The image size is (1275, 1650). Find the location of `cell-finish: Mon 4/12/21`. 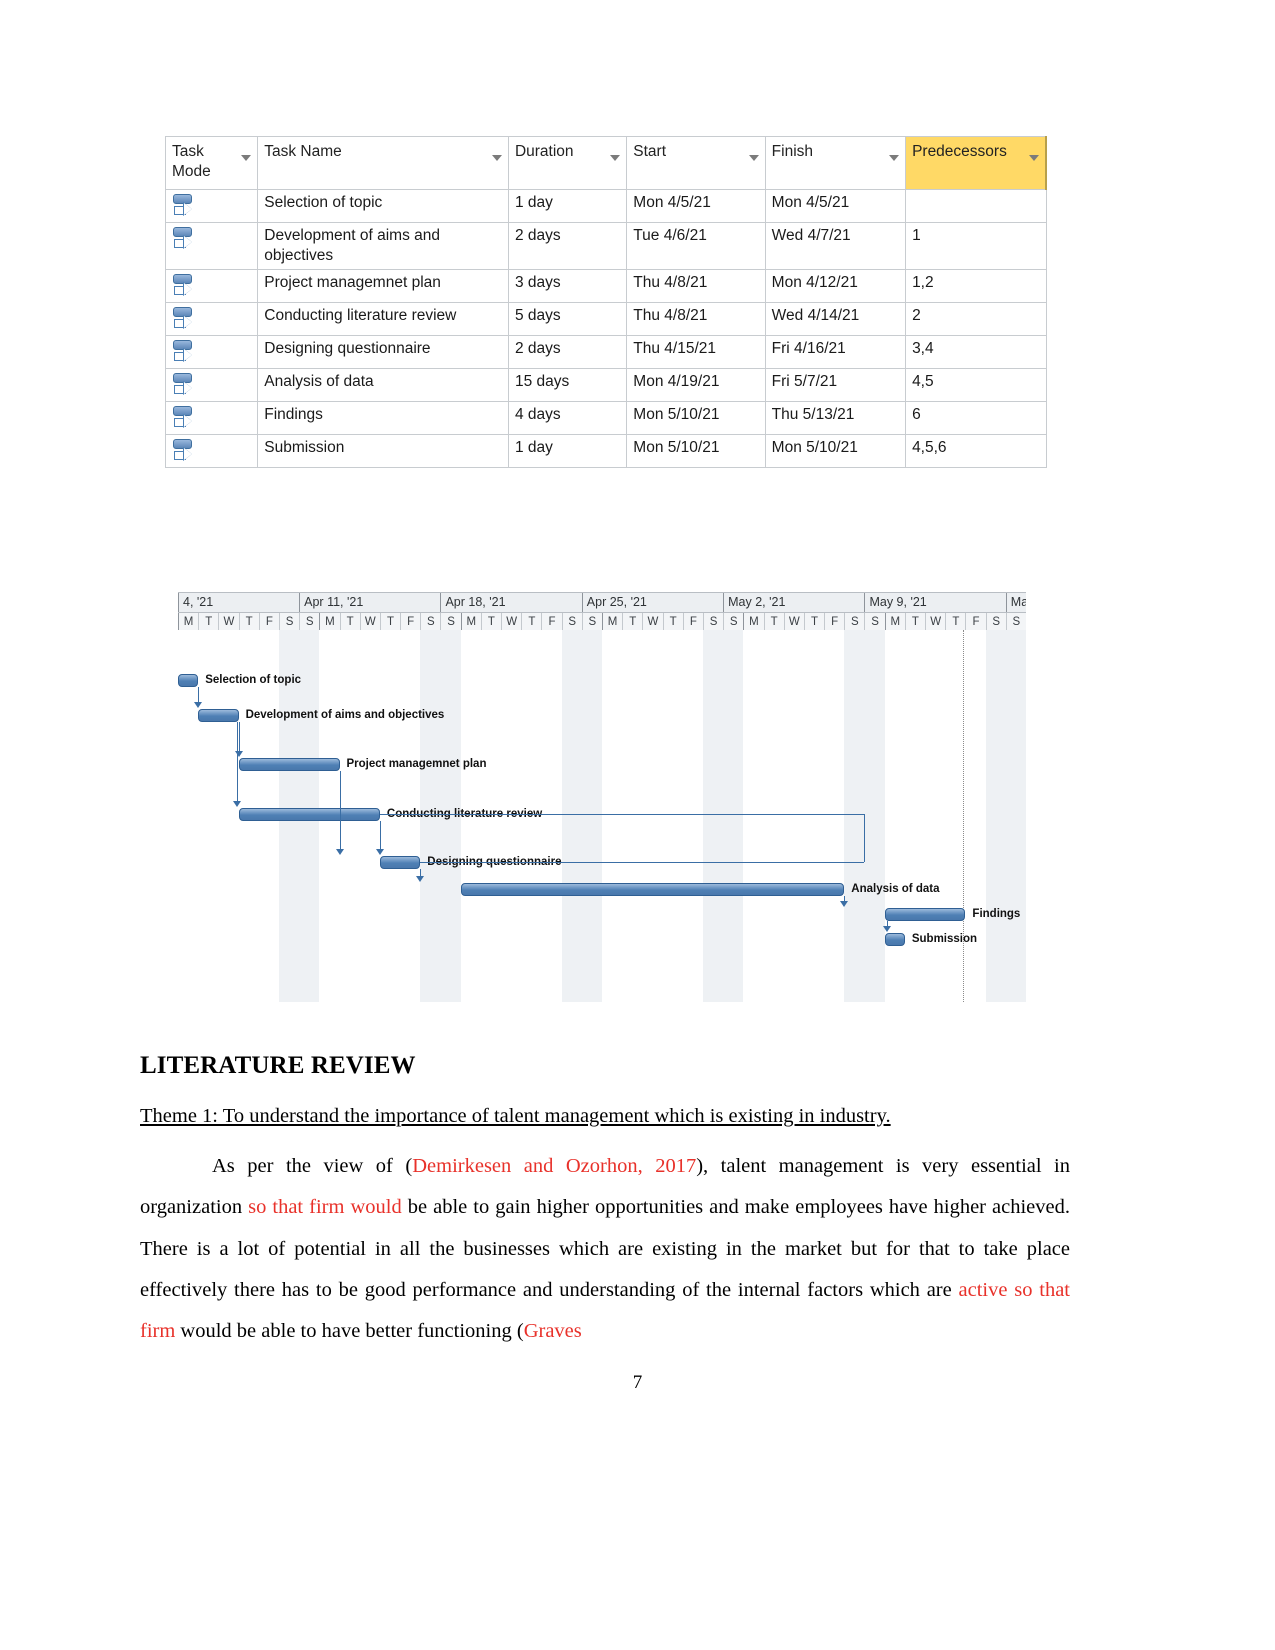

cell-finish: Mon 4/12/21 is located at coordinates (835, 285).